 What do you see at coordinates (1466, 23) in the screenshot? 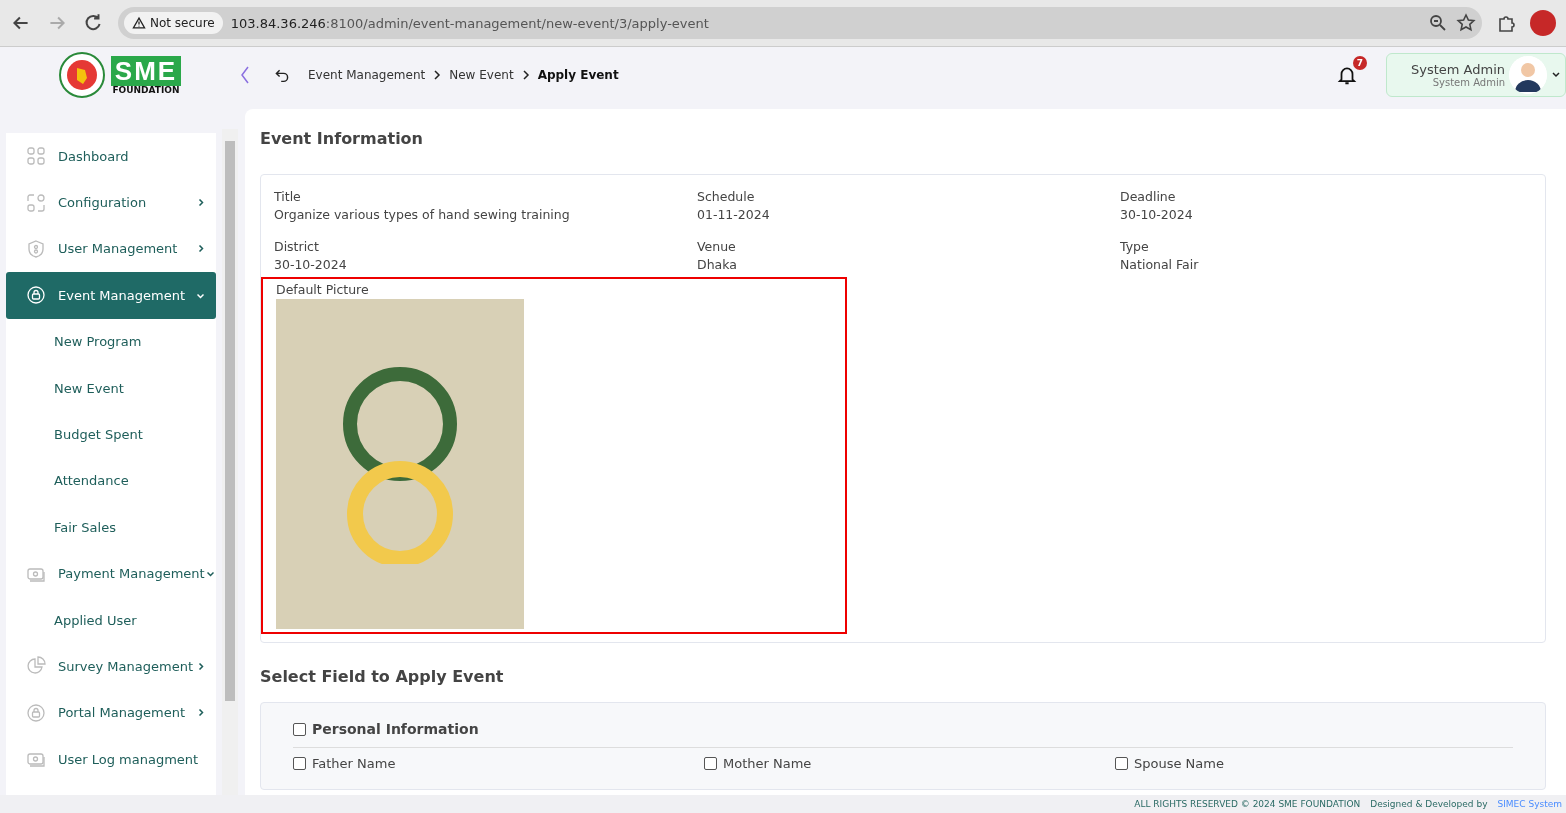
I see `star-icon` at bounding box center [1466, 23].